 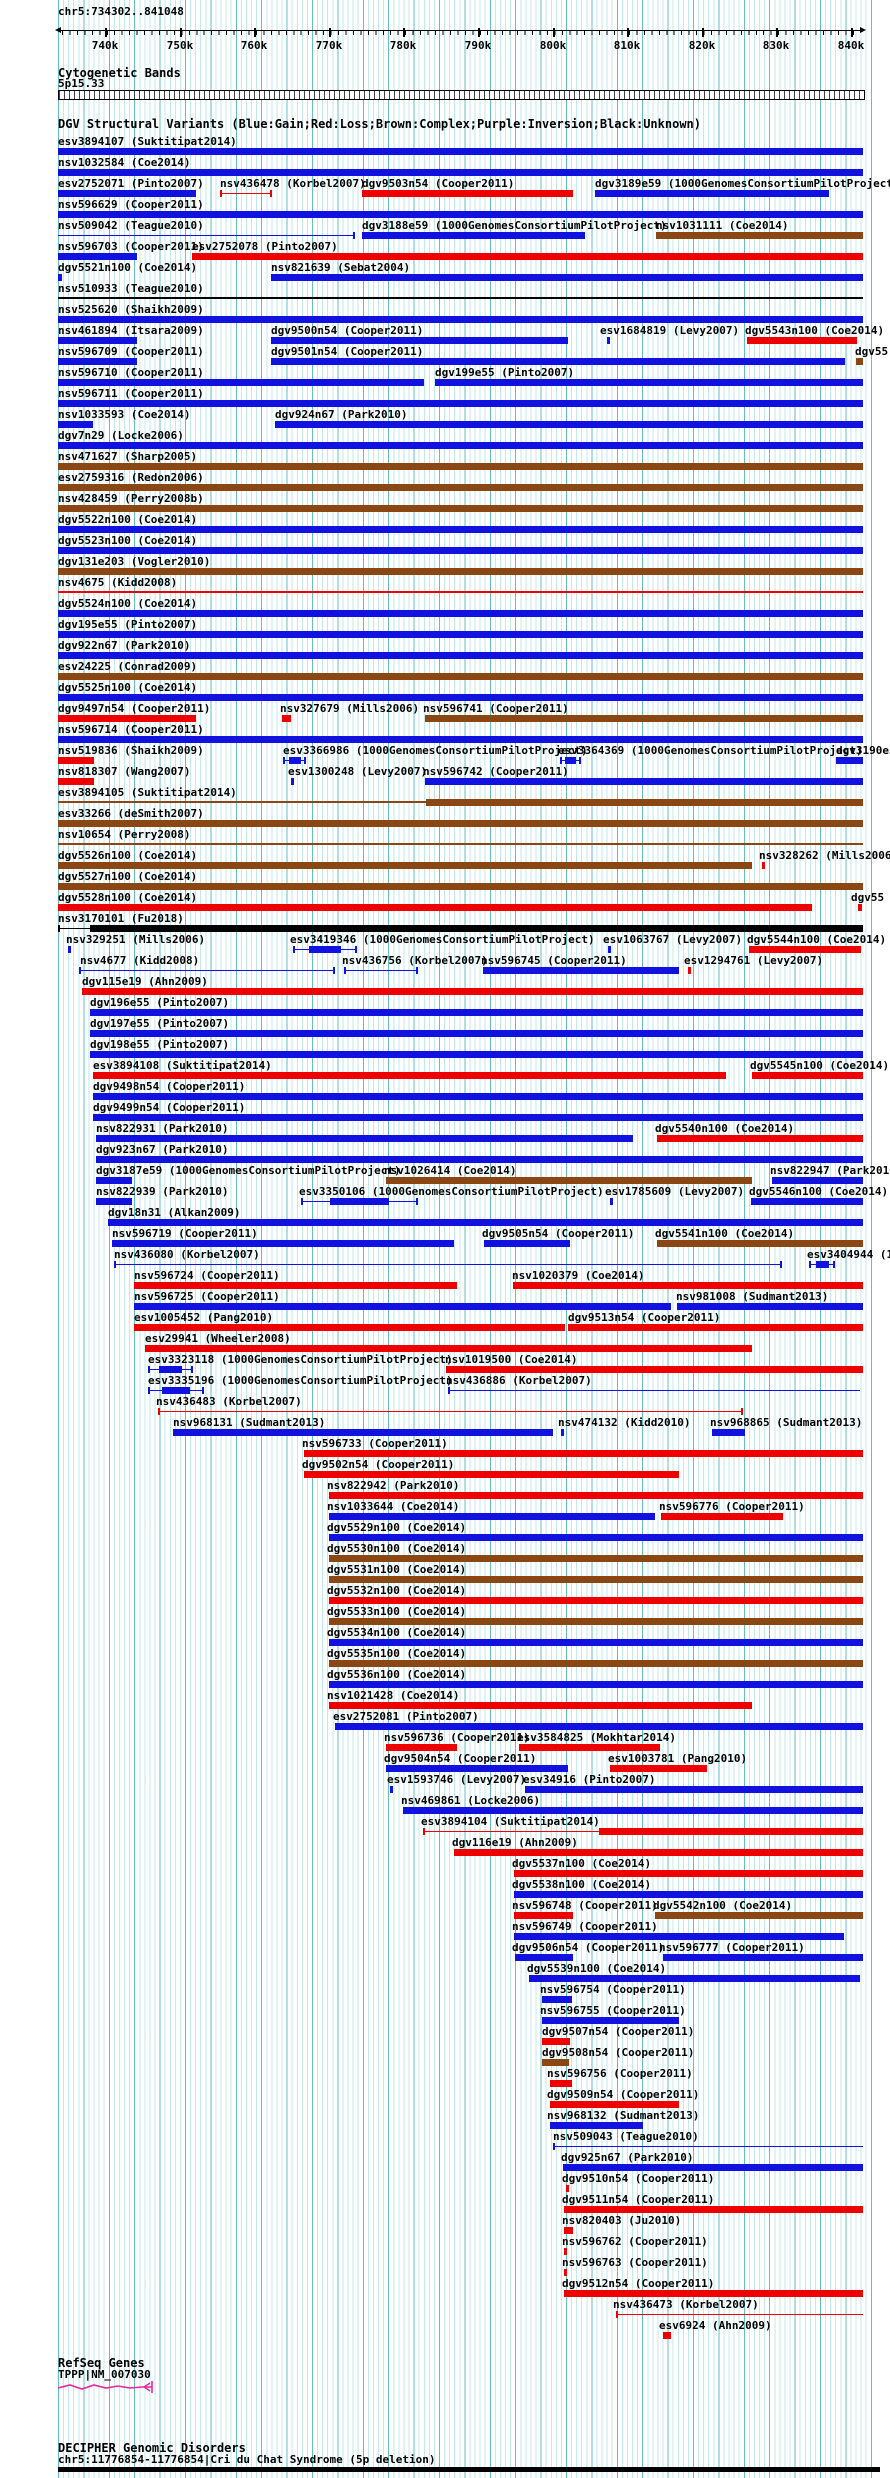 I want to click on cytoband-bar, so click(x=461, y=95).